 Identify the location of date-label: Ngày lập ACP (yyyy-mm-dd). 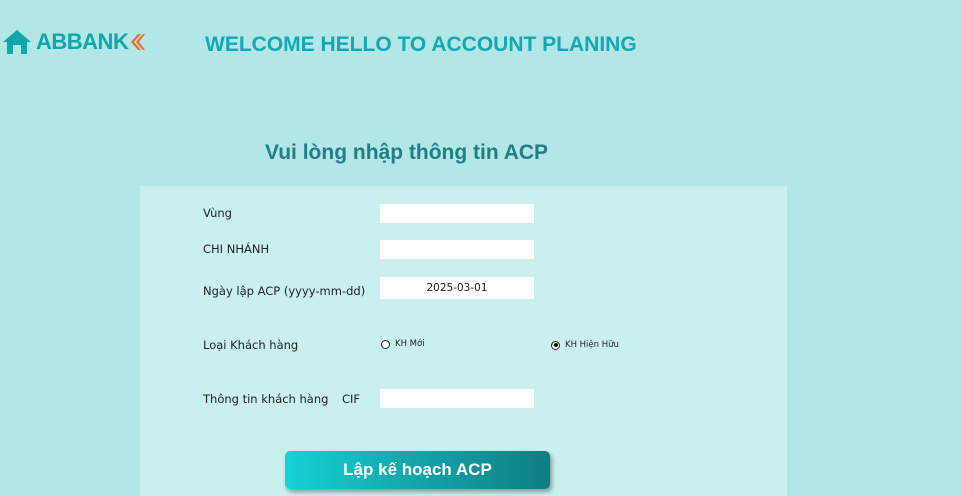
(284, 291).